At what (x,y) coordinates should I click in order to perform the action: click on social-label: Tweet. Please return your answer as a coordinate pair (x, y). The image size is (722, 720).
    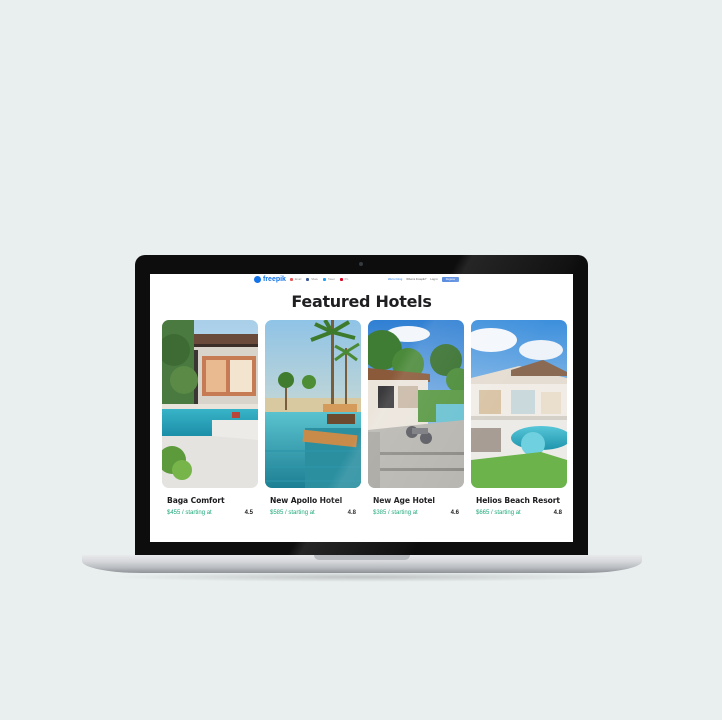
    Looking at the image, I should click on (331, 279).